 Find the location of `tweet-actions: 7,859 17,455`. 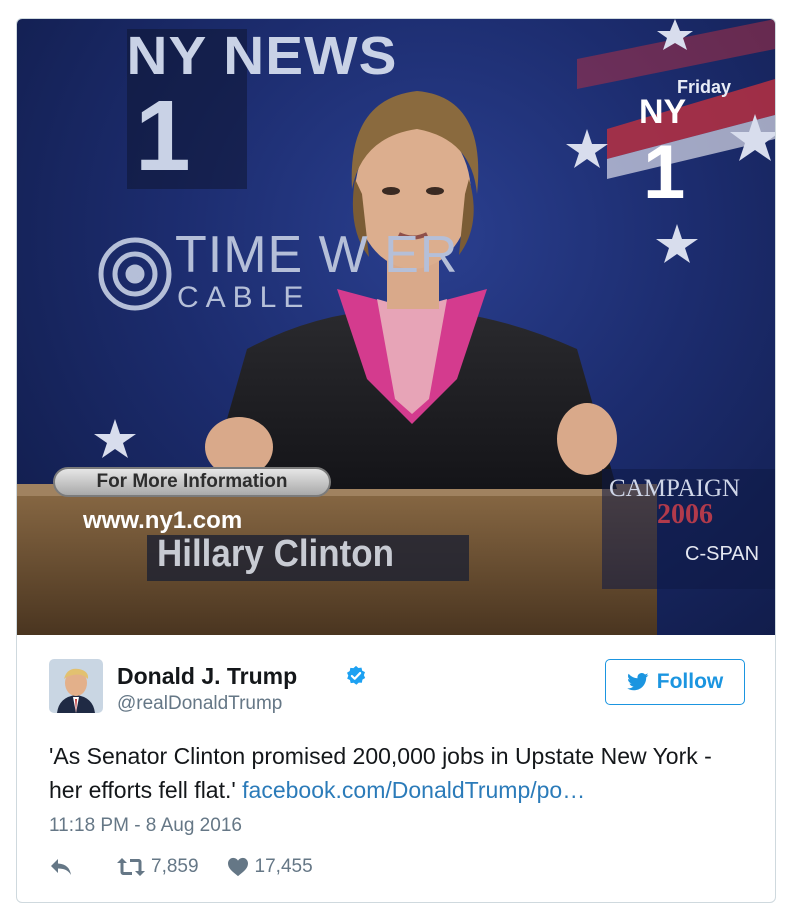

tweet-actions: 7,859 17,455 is located at coordinates (181, 867).